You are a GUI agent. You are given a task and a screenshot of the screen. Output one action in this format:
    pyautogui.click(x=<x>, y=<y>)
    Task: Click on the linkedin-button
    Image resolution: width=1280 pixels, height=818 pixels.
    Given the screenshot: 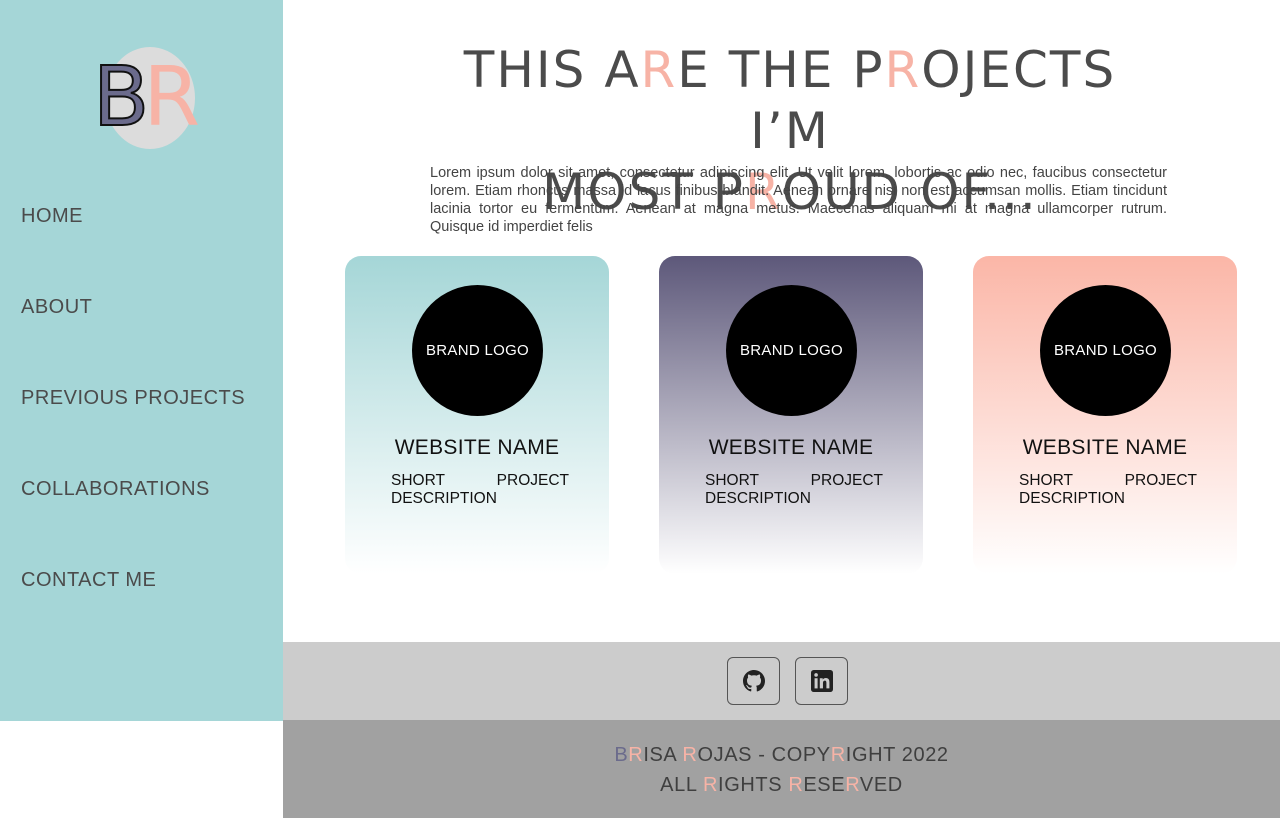 What is the action you would take?
    pyautogui.click(x=821, y=681)
    